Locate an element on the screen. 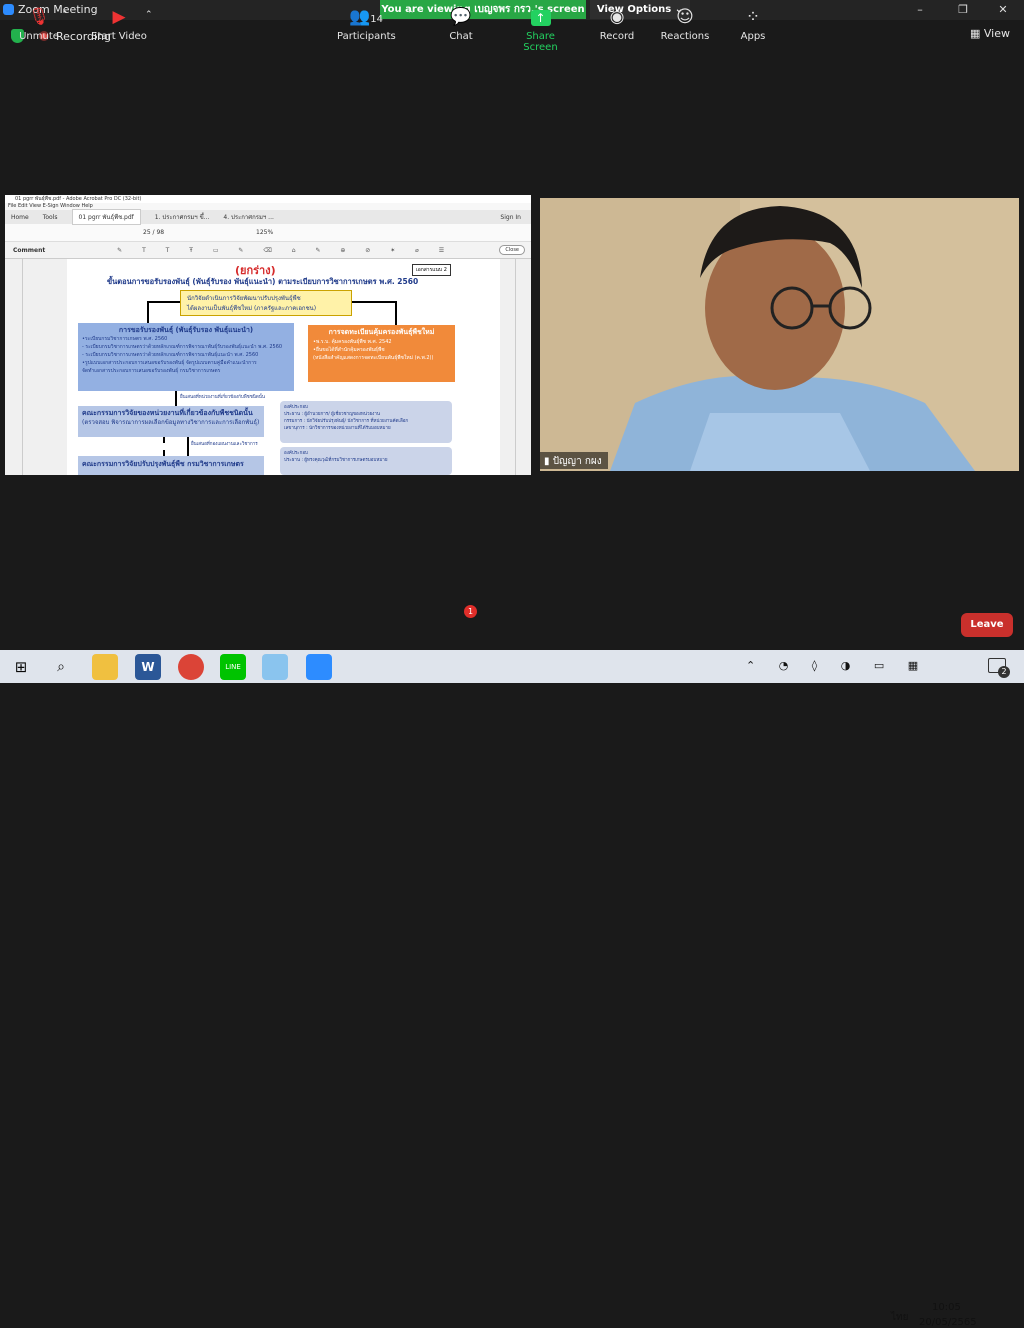  chat-caret: ⌃ is located at coordinates (488, 15).